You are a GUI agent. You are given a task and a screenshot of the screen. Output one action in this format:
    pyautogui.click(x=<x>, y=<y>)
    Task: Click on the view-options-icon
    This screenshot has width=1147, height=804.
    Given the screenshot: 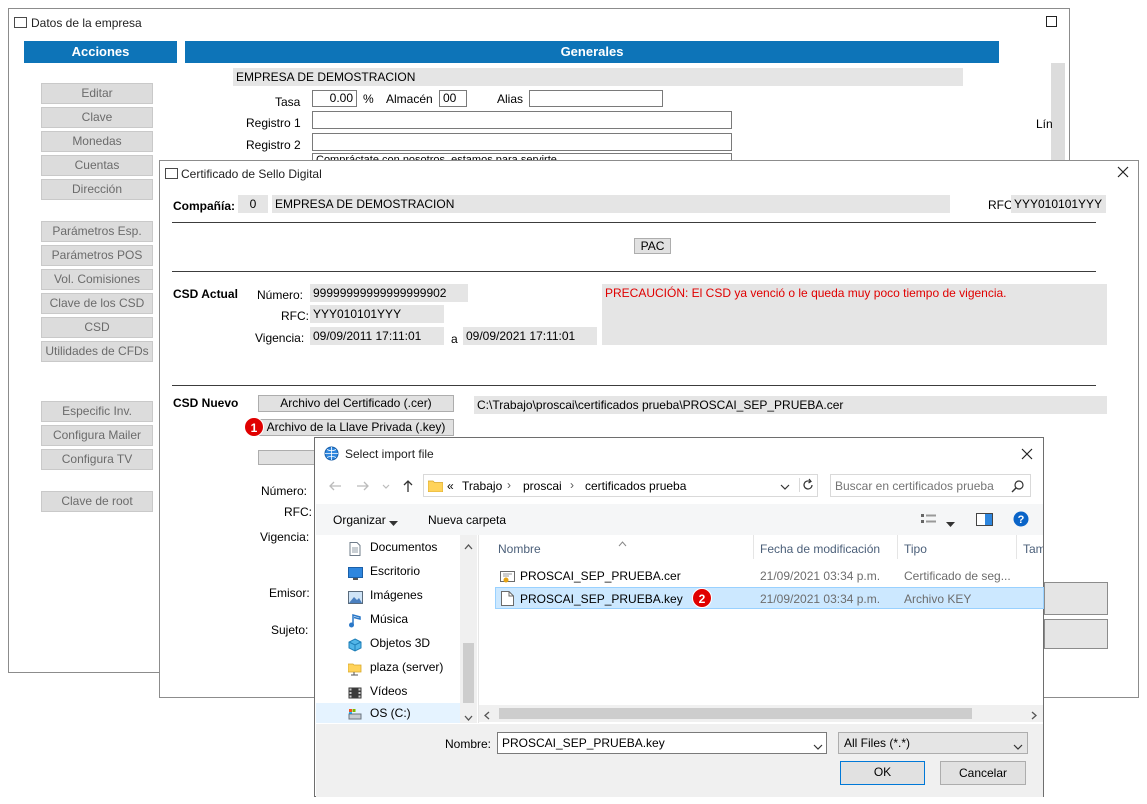 What is the action you would take?
    pyautogui.click(x=930, y=519)
    